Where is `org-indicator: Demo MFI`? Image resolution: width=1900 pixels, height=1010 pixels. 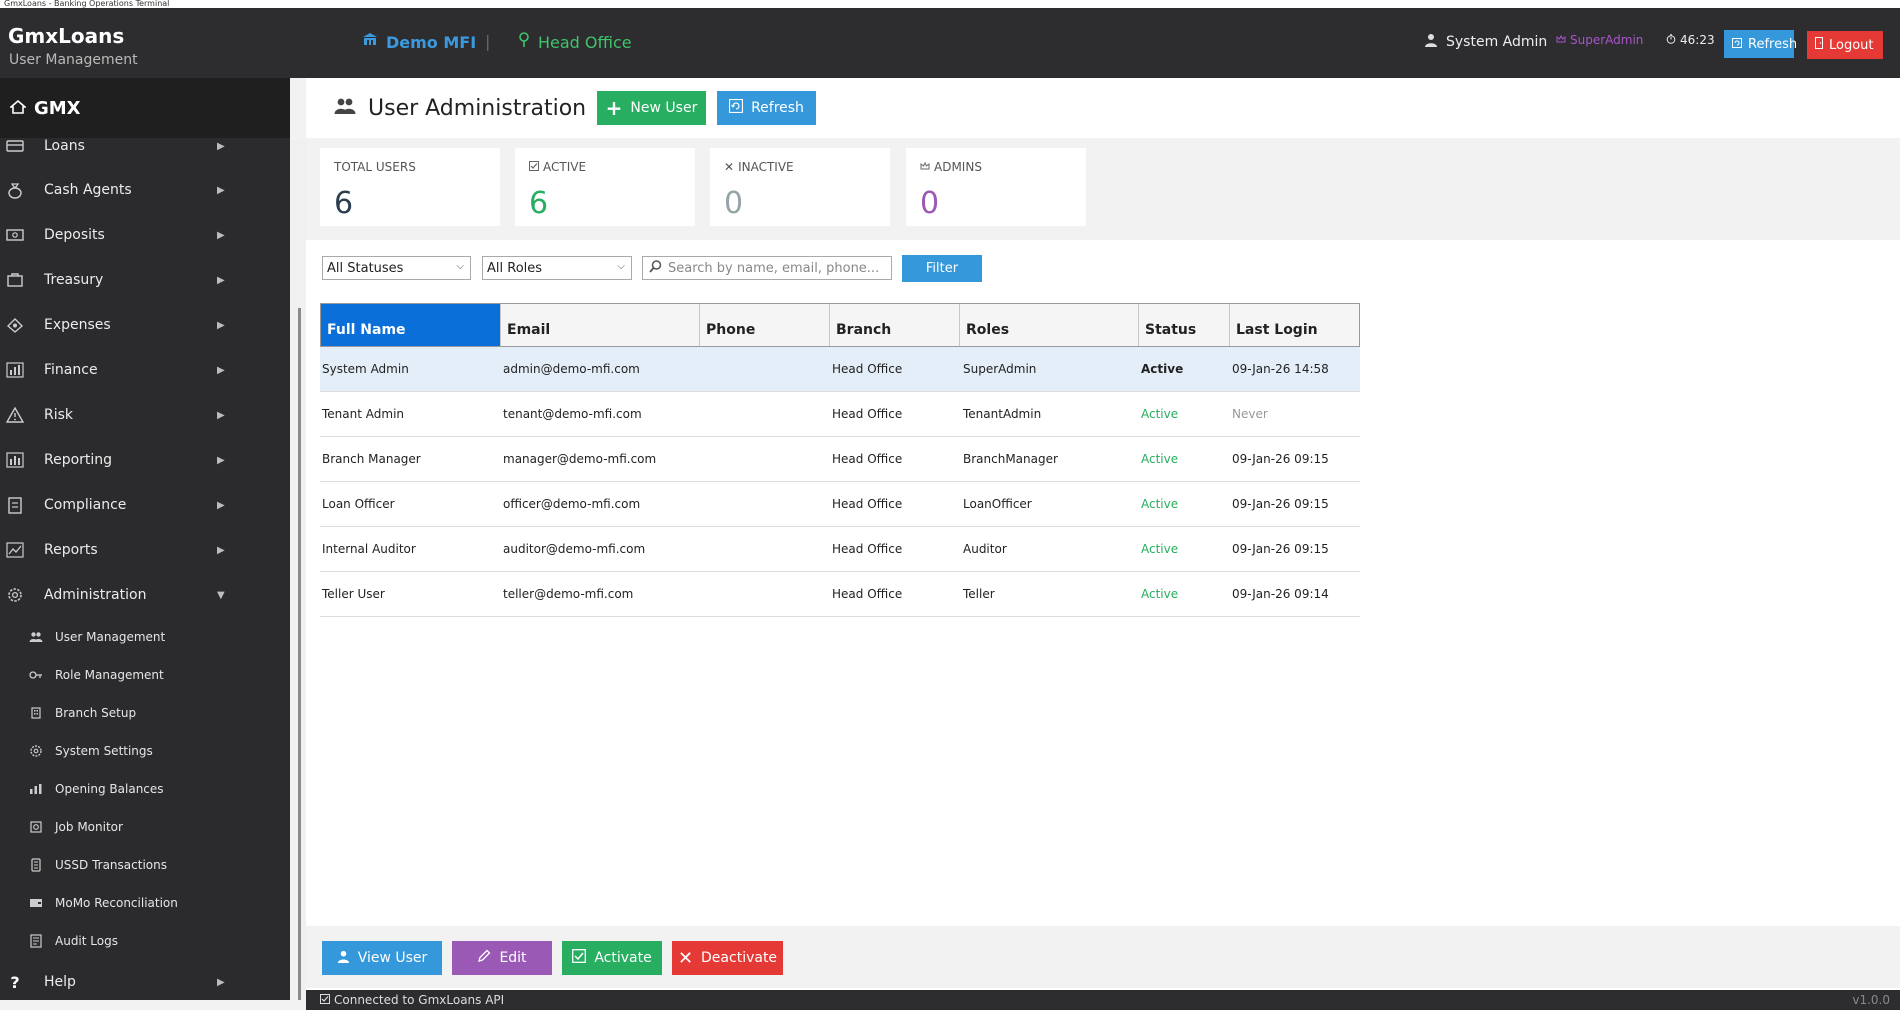 org-indicator: Demo MFI is located at coordinates (419, 42).